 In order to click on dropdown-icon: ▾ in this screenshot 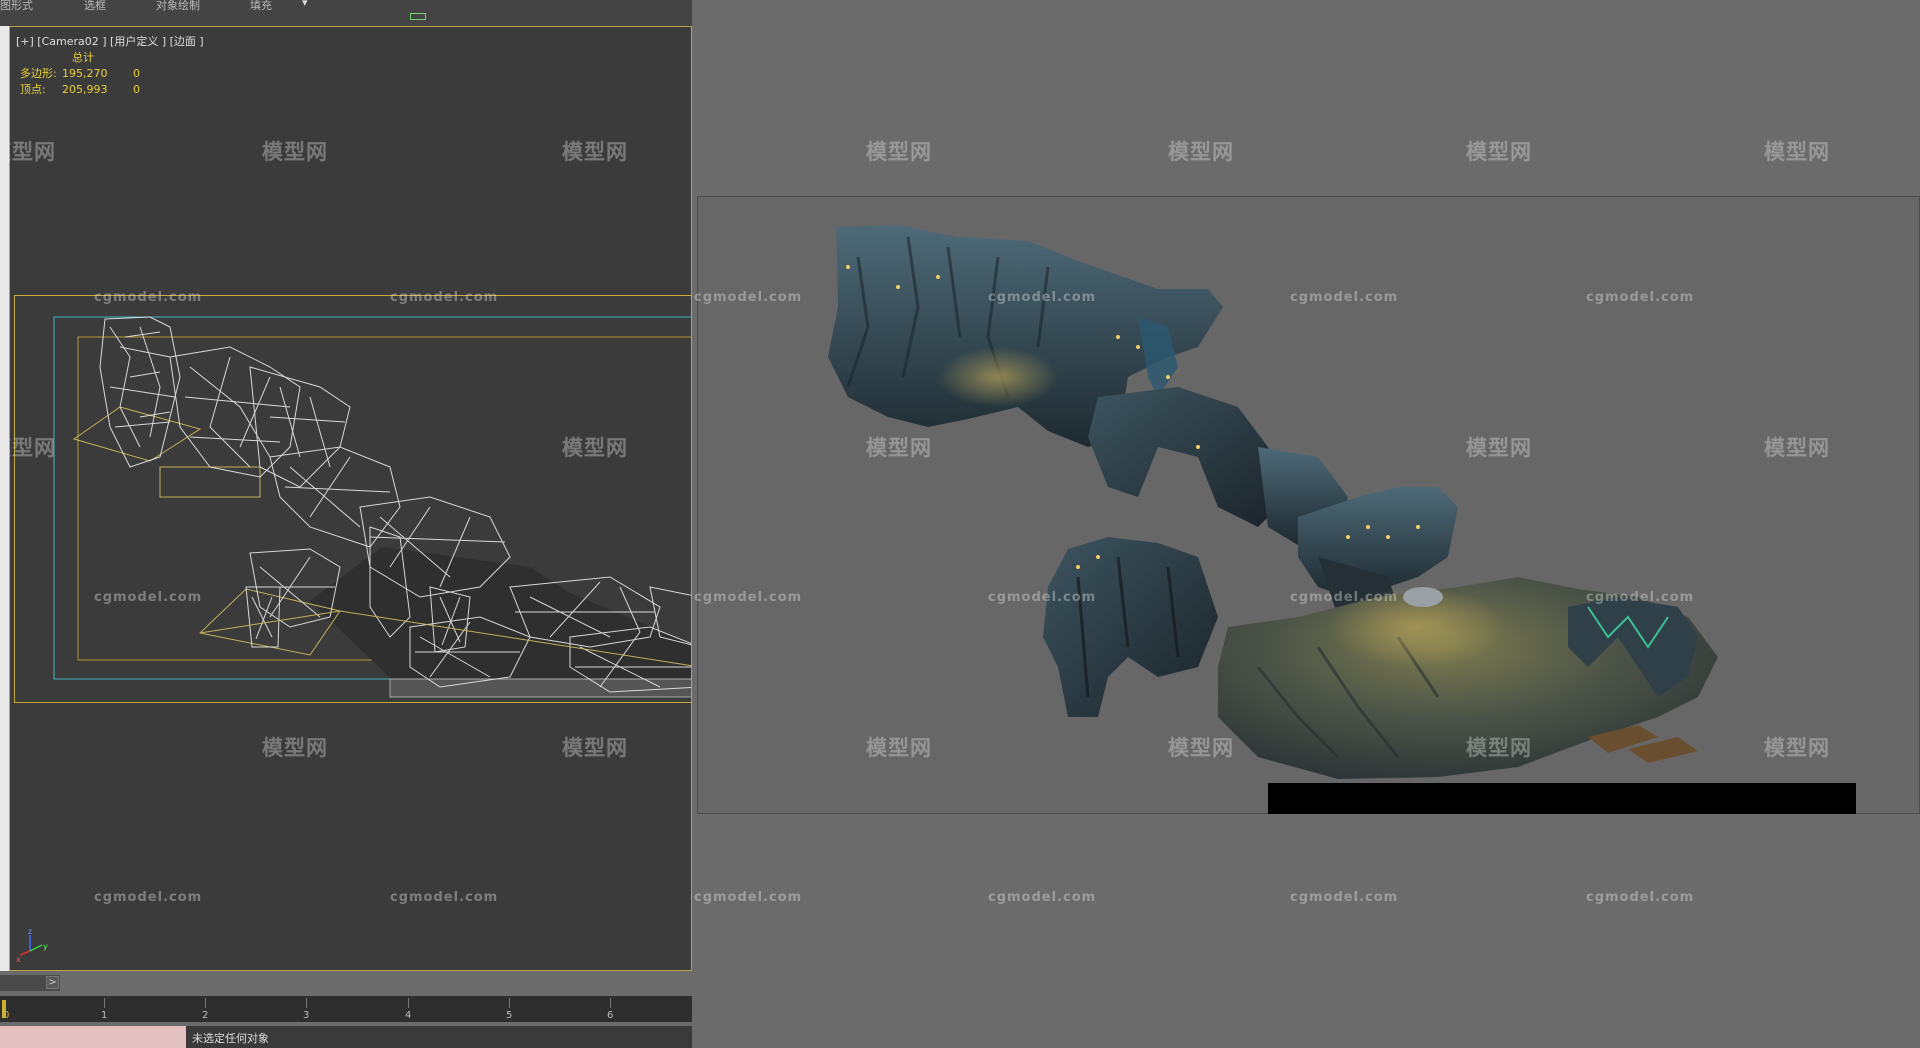, I will do `click(305, 4)`.